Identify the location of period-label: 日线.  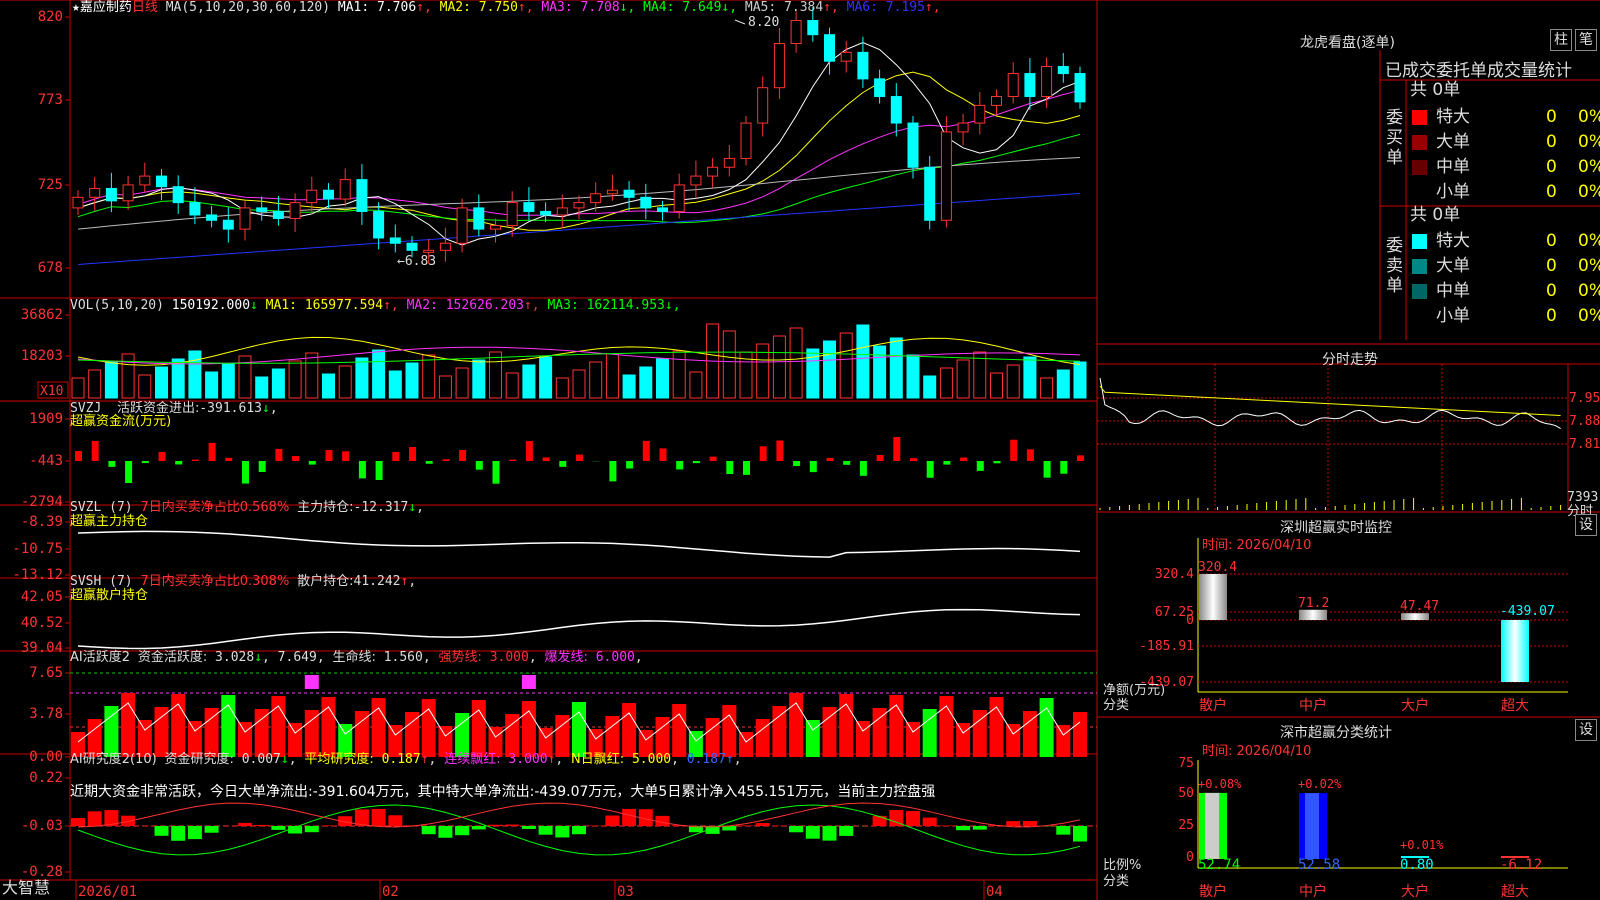
(145, 7).